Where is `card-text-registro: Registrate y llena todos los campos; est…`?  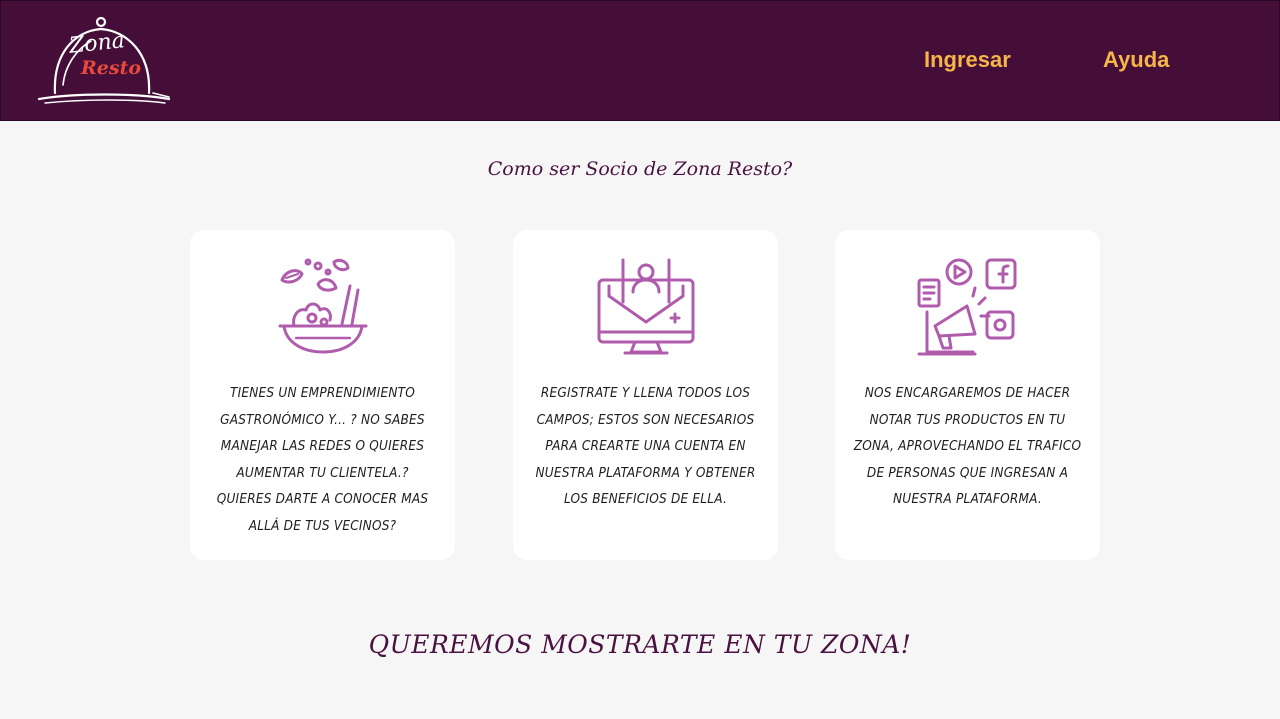 card-text-registro: Registrate y llena todos los campos; est… is located at coordinates (645, 446).